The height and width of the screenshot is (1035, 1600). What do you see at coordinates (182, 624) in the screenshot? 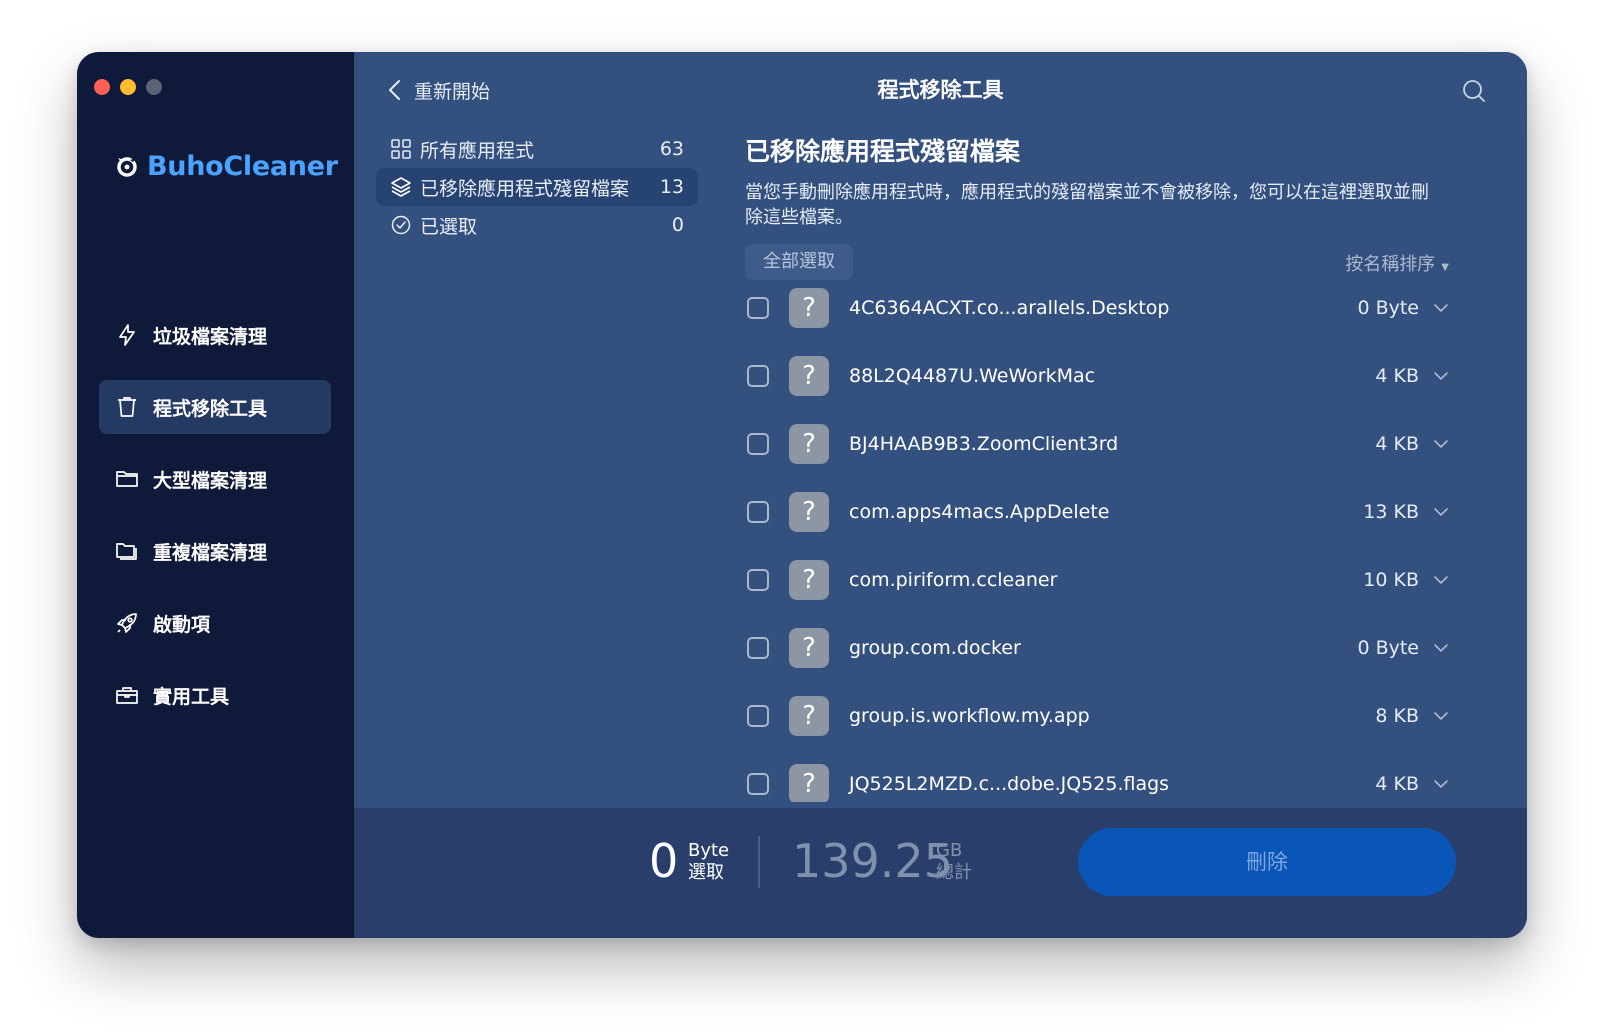
I see `sidebar-item-label: 啟動項` at bounding box center [182, 624].